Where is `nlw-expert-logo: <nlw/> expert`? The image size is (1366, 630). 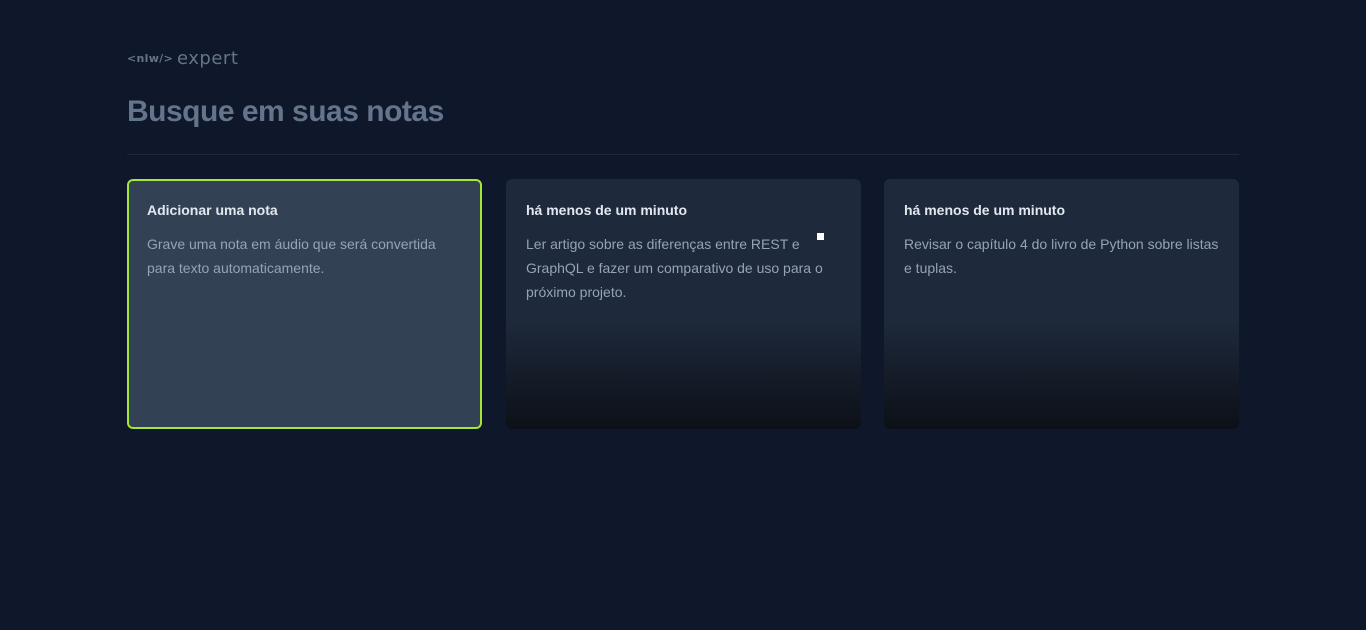 nlw-expert-logo: <nlw/> expert is located at coordinates (182, 58).